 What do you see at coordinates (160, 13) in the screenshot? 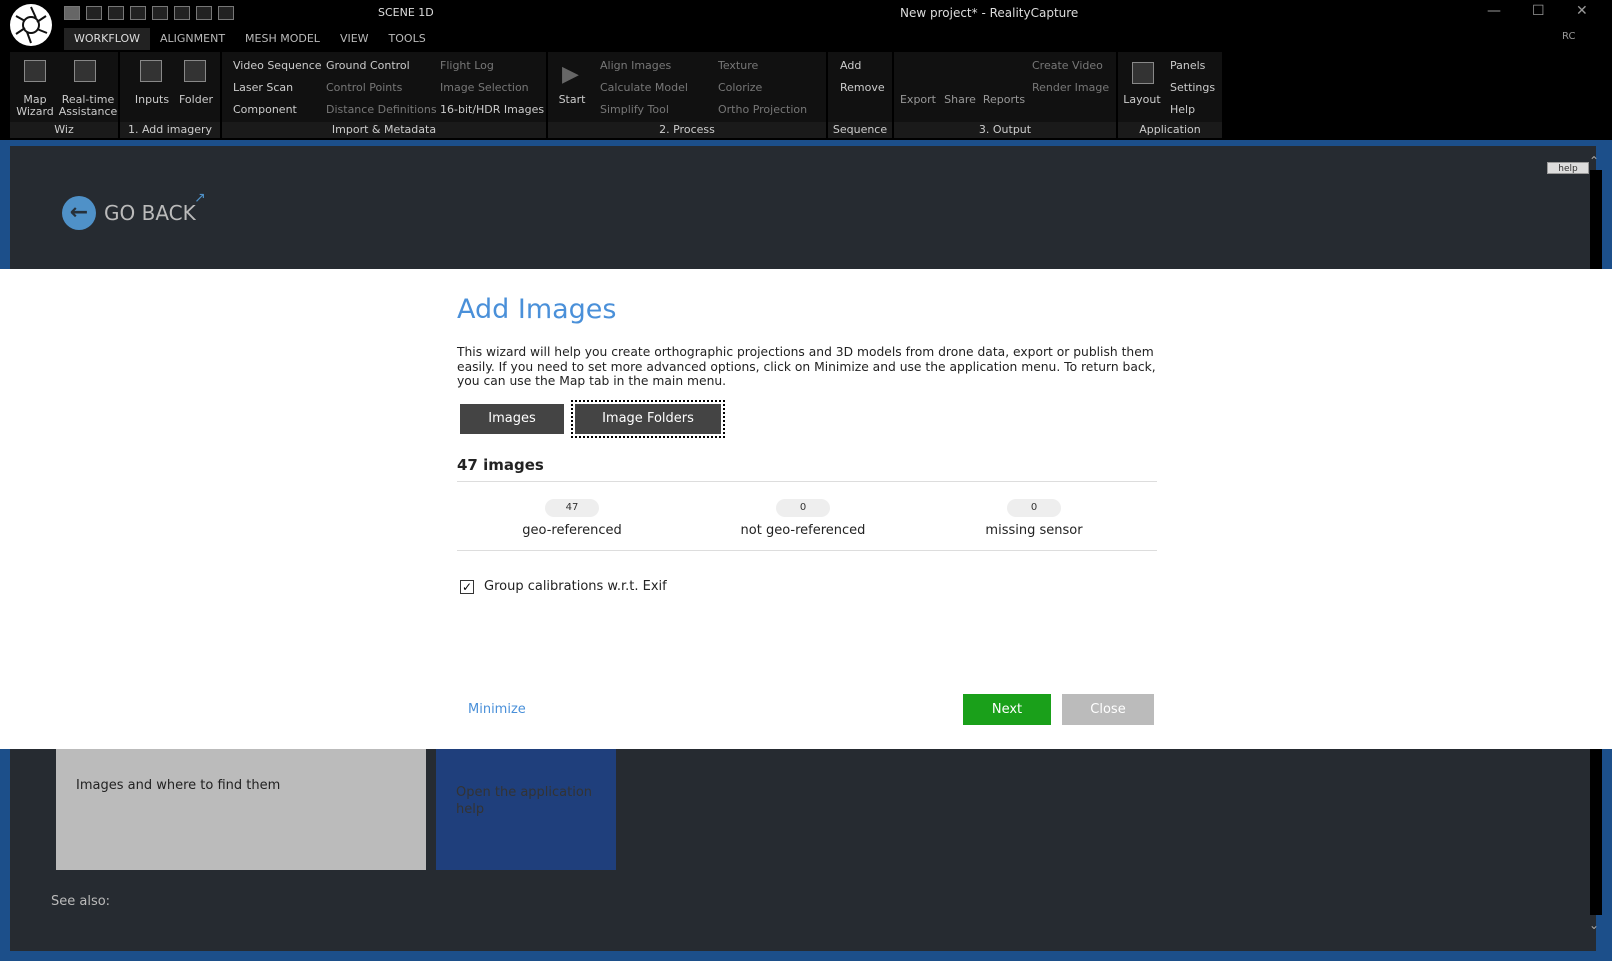
I see `layout-5-icon` at bounding box center [160, 13].